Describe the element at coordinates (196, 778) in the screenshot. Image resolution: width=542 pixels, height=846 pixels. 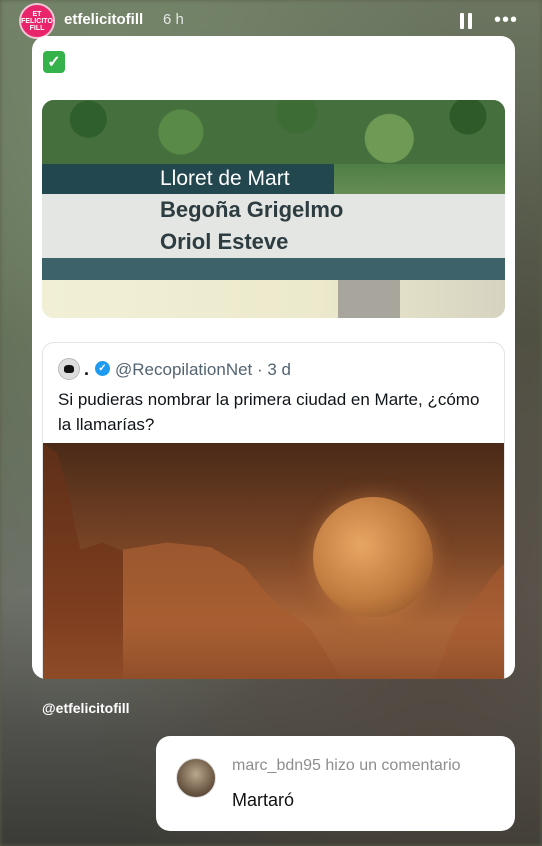
I see `commenter-avatar` at that location.